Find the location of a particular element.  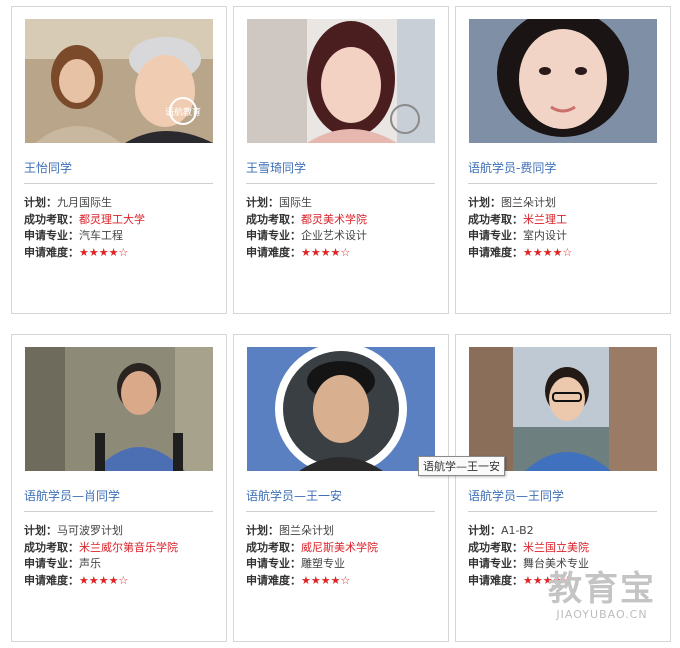

watermark-domain: JIAOYUBAO.CN is located at coordinates (602, 614).